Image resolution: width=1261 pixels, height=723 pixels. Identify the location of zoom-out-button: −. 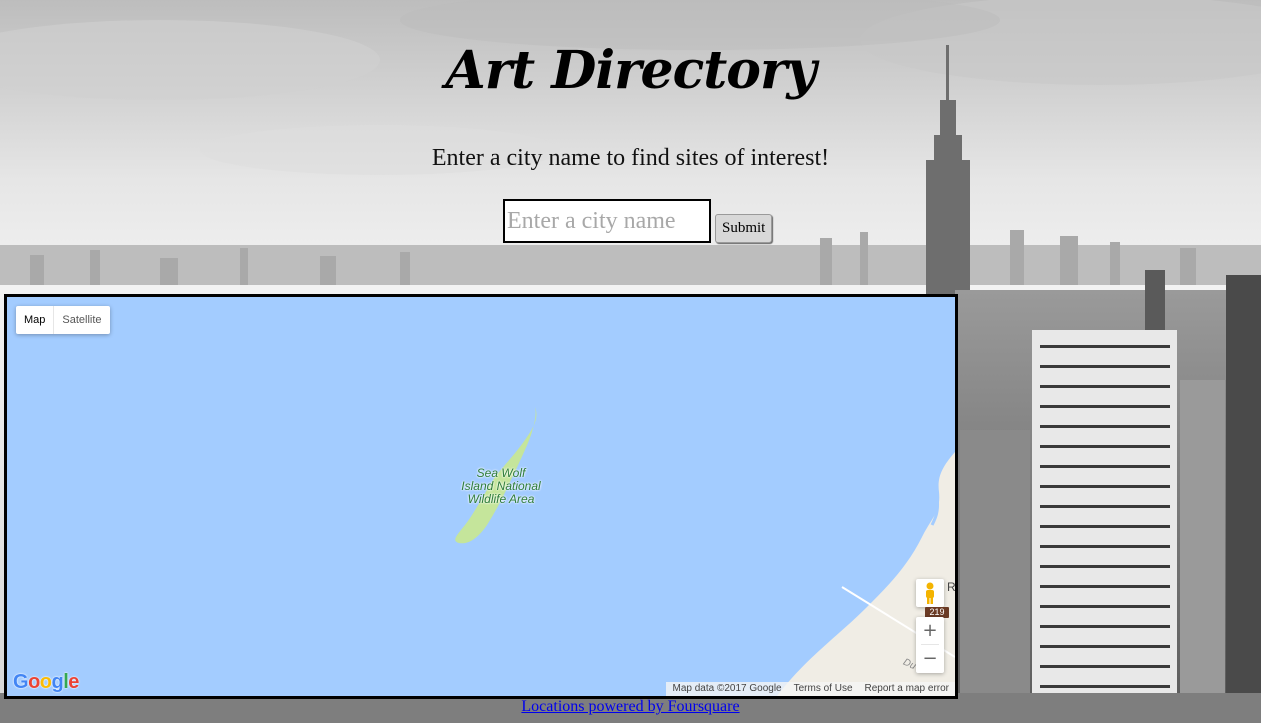
(930, 658).